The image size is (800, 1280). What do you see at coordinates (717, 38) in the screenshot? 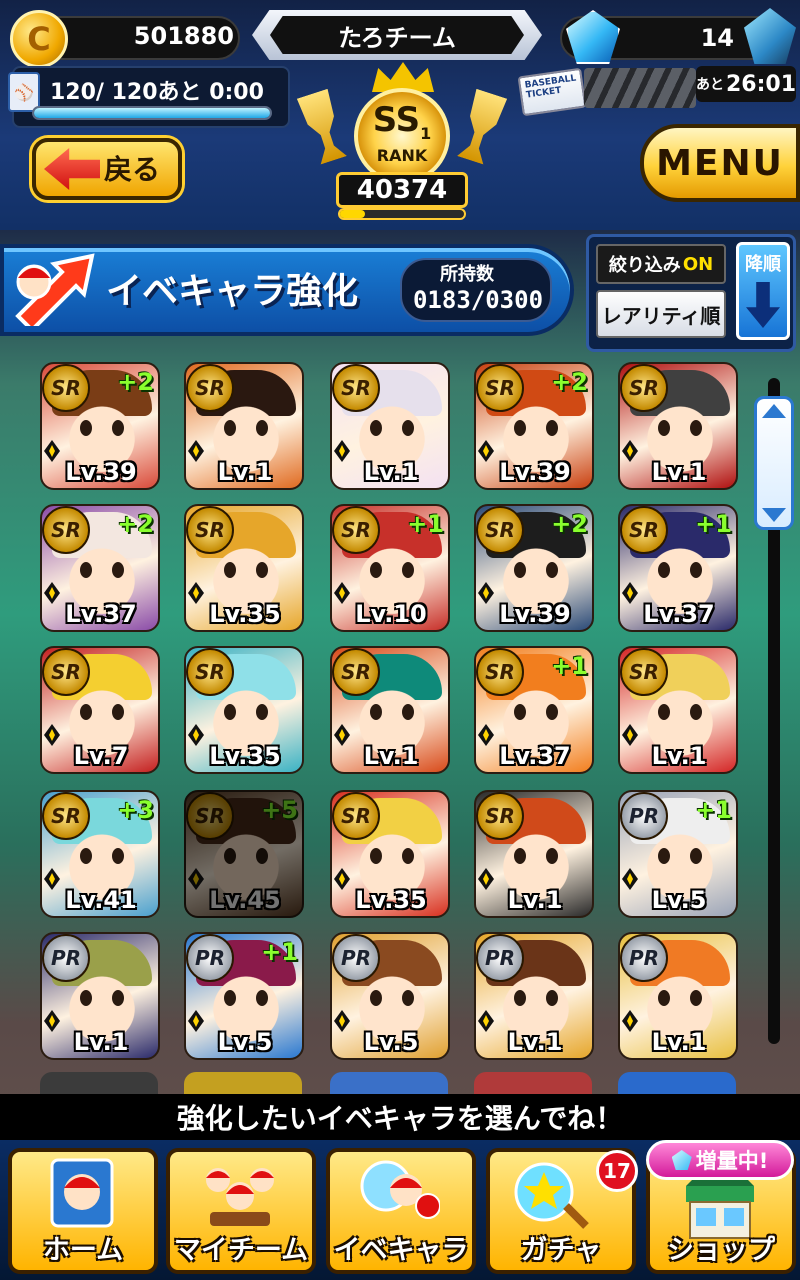
I see `gem-value: 14` at bounding box center [717, 38].